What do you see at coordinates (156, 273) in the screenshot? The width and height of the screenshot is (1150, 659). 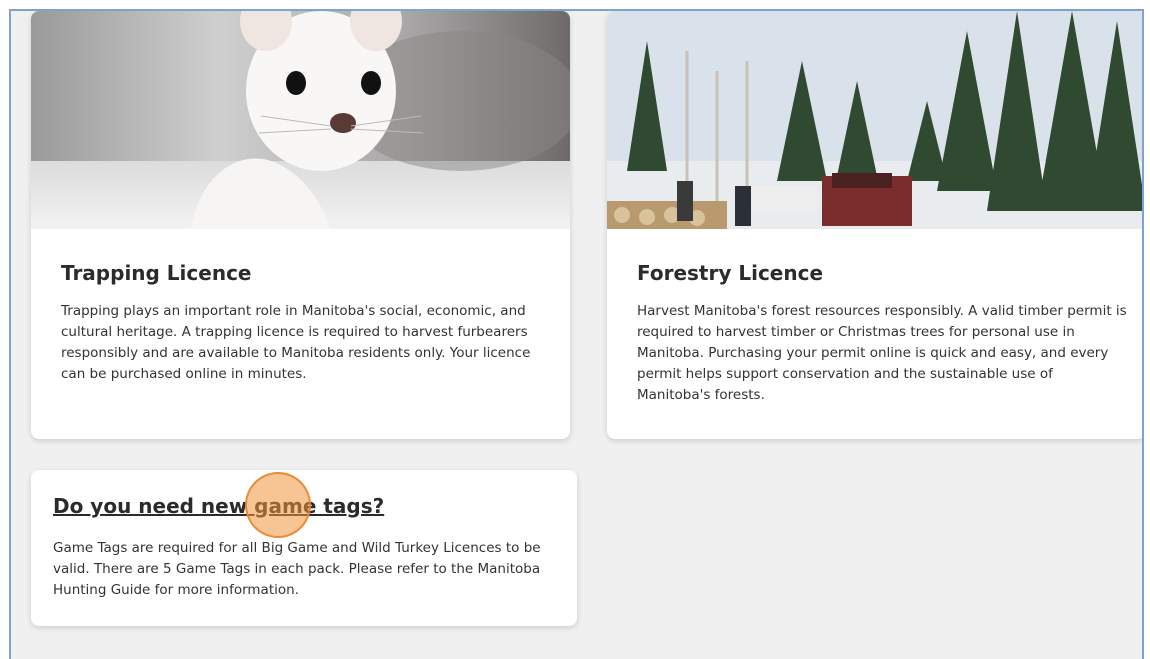 I see `card-title: Trapping Licence` at bounding box center [156, 273].